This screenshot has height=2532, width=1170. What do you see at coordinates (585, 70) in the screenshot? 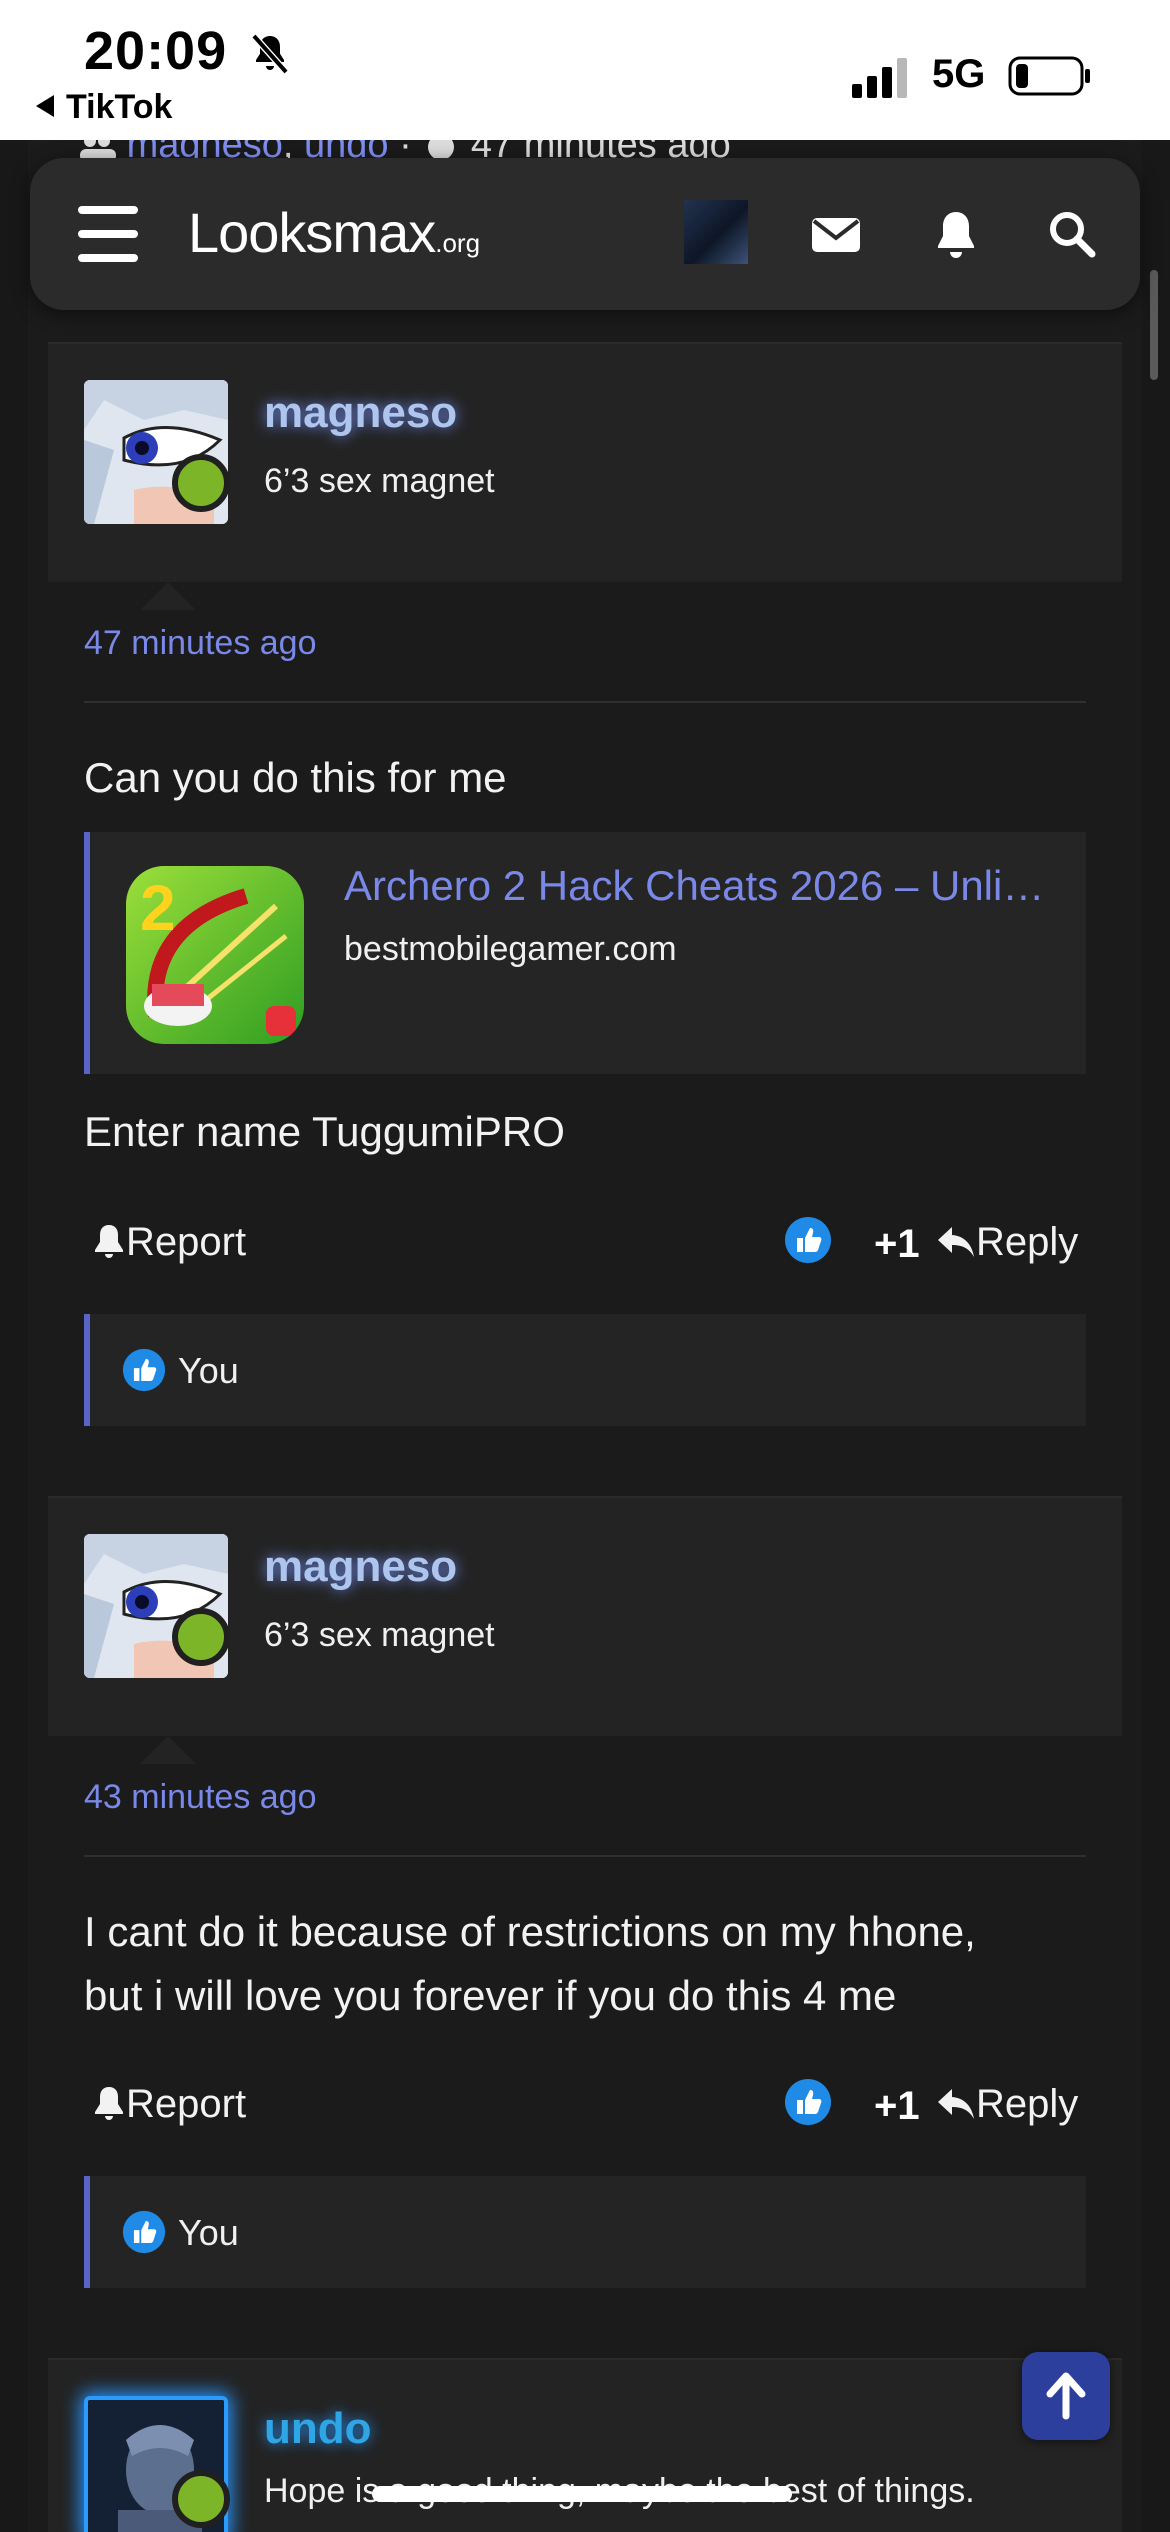
I see `status-bar: 20:09 TikTok 5G` at bounding box center [585, 70].